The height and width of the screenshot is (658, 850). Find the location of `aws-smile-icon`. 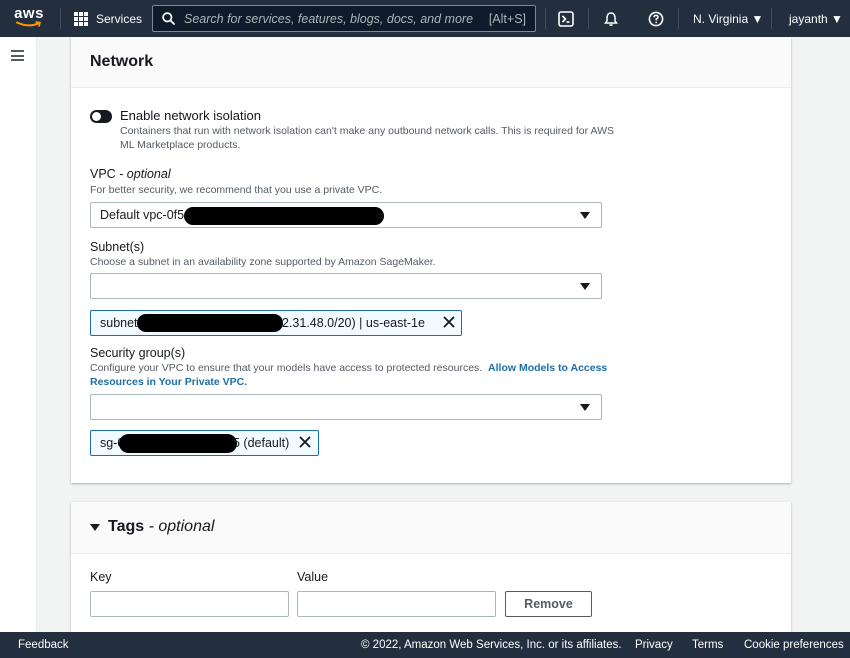

aws-smile-icon is located at coordinates (29, 24).